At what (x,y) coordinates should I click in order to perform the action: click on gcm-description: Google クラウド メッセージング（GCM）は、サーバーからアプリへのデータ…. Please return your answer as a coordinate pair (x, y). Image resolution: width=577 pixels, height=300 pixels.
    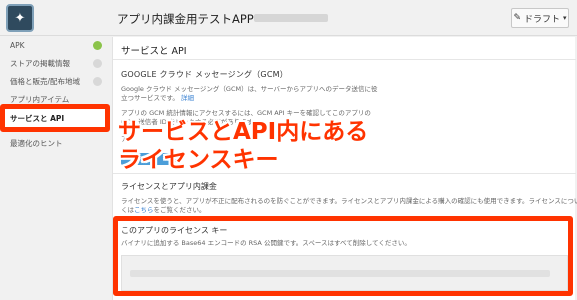
    Looking at the image, I should click on (249, 89).